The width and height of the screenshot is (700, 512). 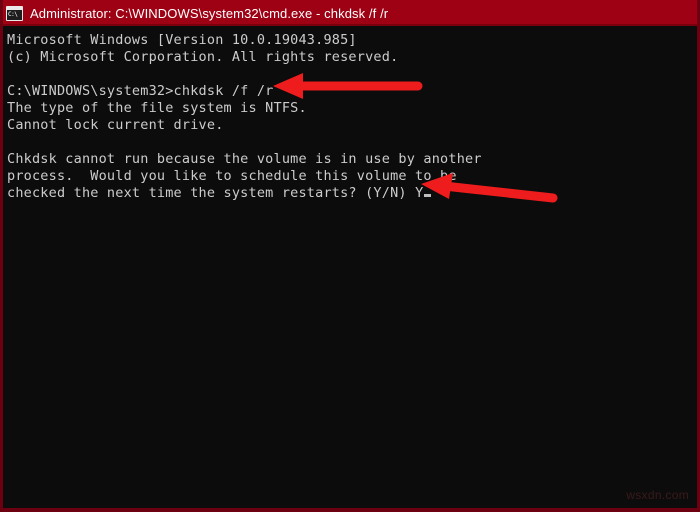 What do you see at coordinates (419, 193) in the screenshot?
I see `console-typed-response: Y` at bounding box center [419, 193].